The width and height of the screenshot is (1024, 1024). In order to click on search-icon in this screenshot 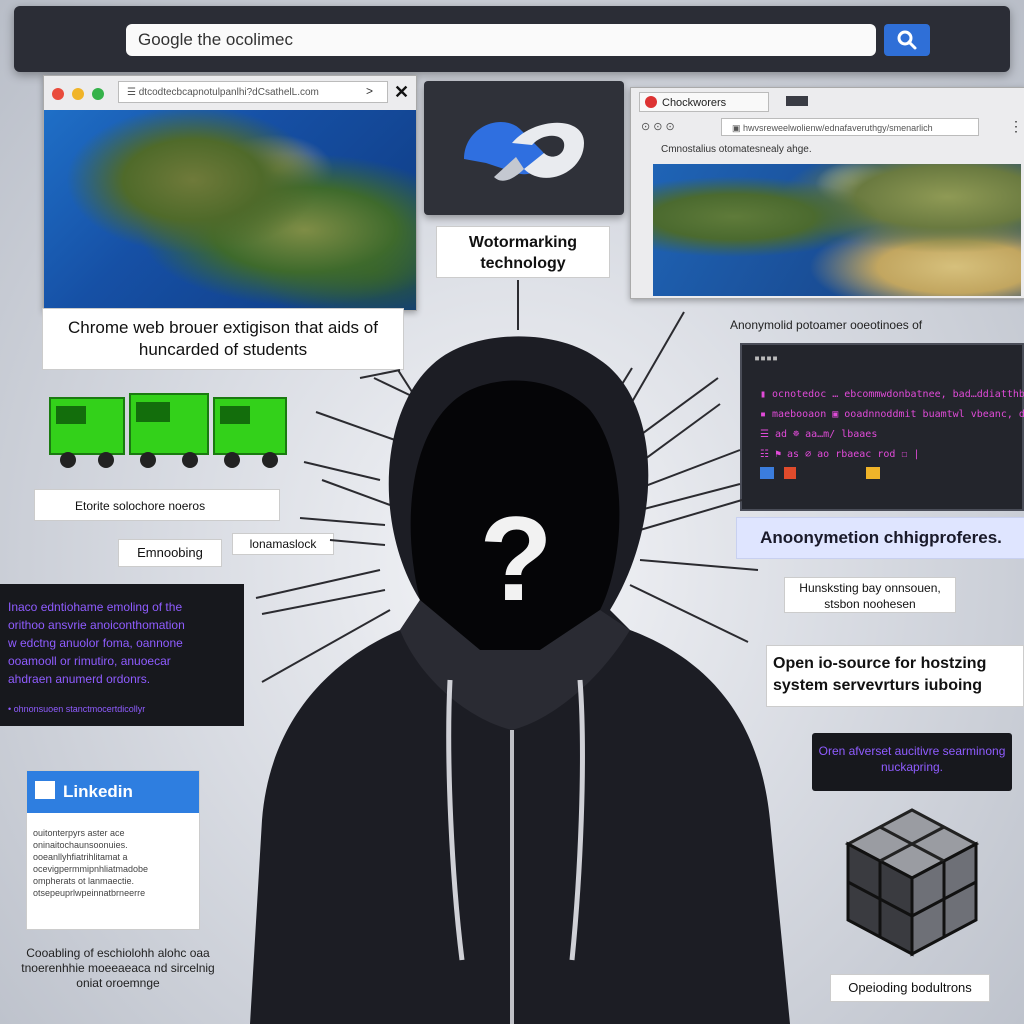, I will do `click(907, 40)`.